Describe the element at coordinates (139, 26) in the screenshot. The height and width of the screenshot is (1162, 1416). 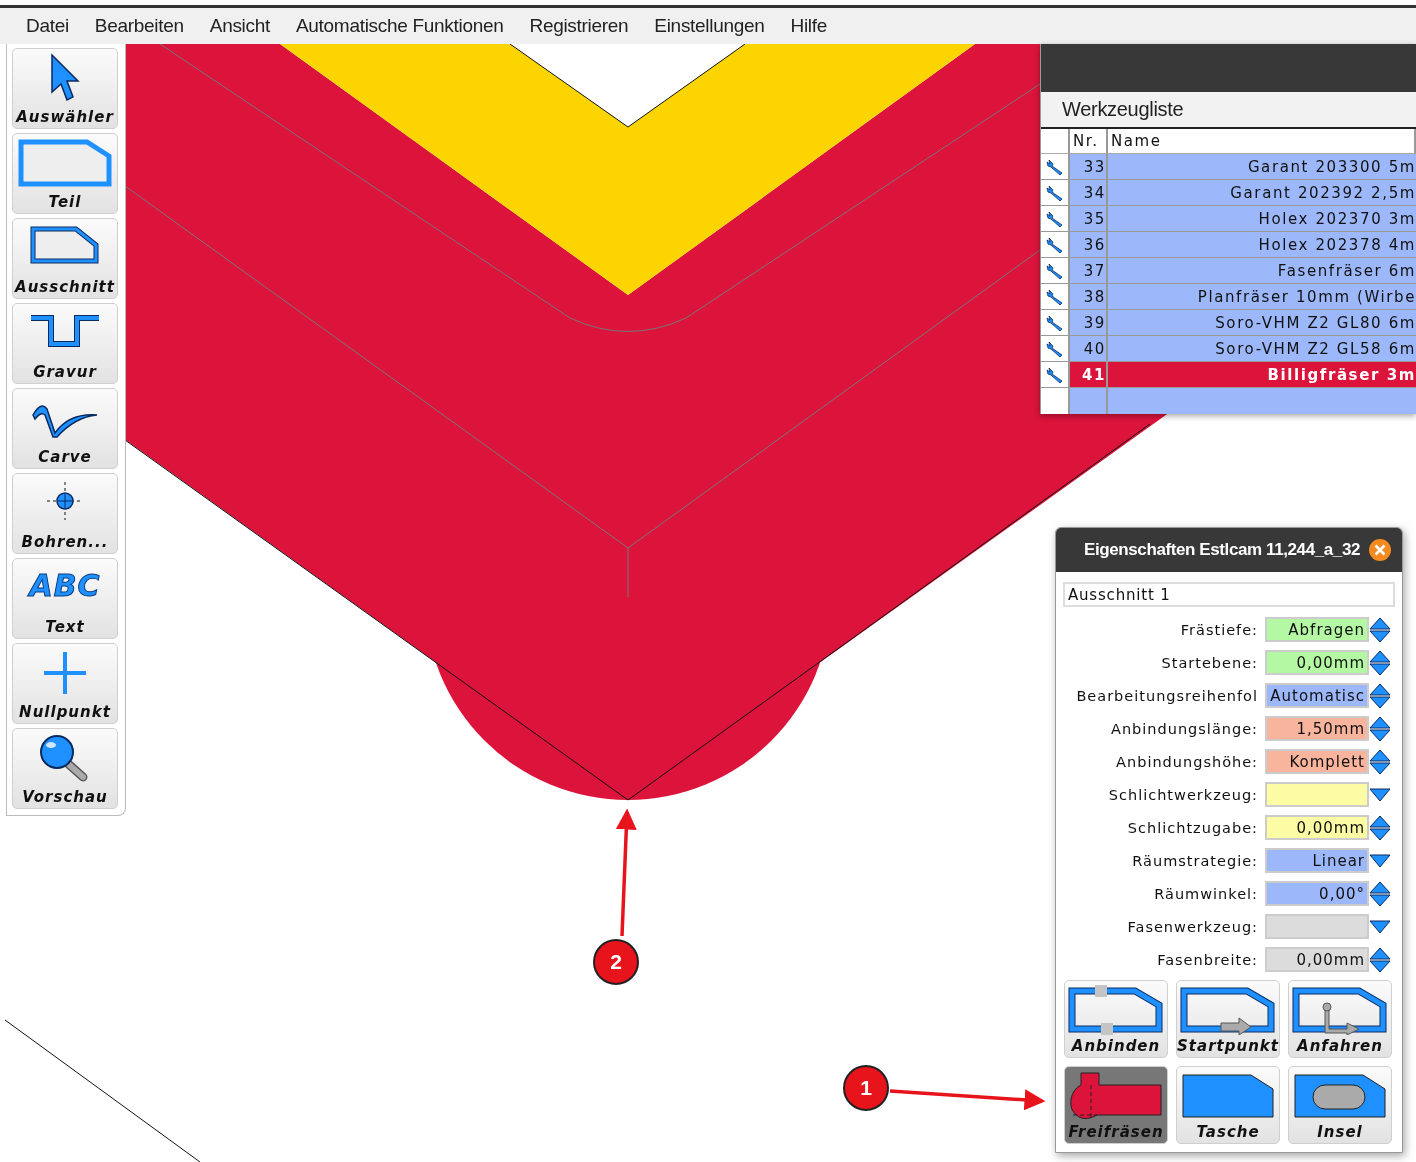
I see `menu-item: Bearbeiten` at that location.